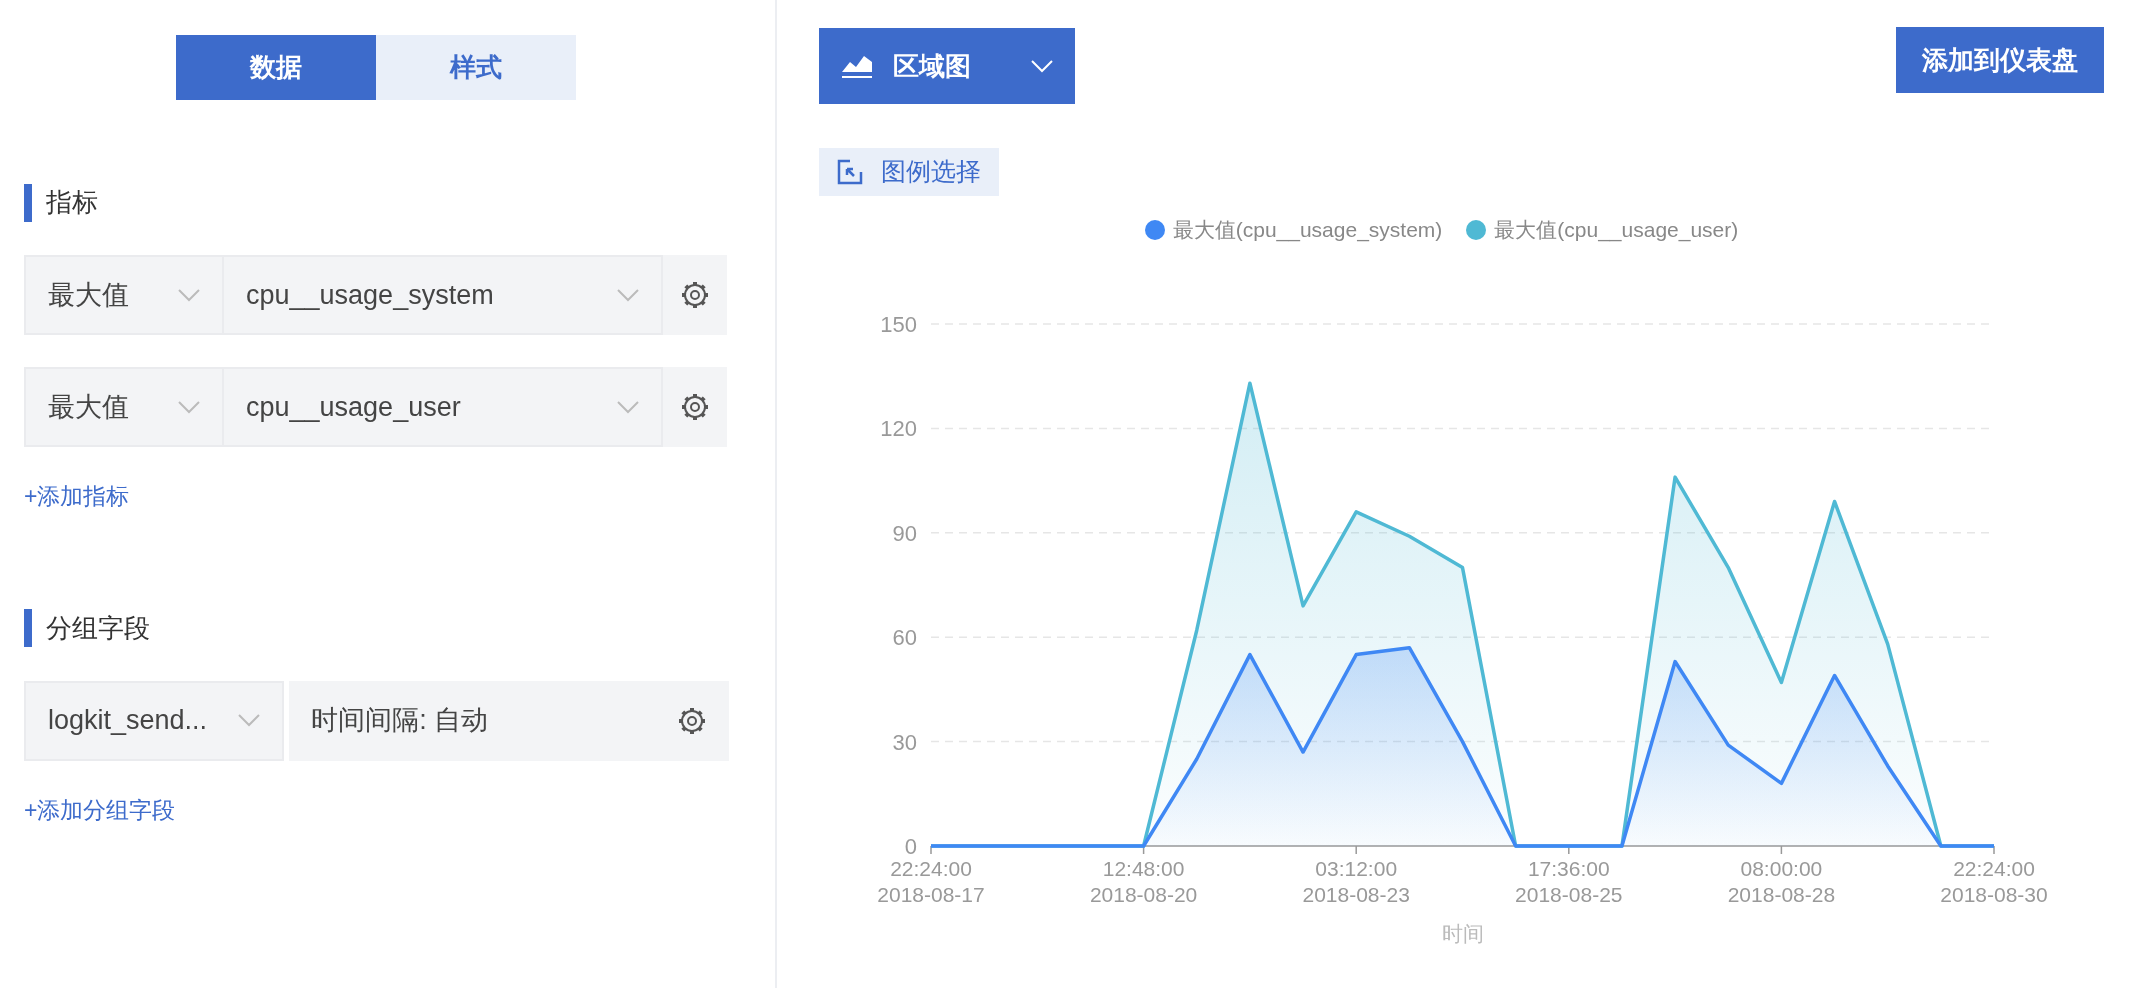  Describe the element at coordinates (904, 742) in the screenshot. I see `y-tick-label: 30` at that location.